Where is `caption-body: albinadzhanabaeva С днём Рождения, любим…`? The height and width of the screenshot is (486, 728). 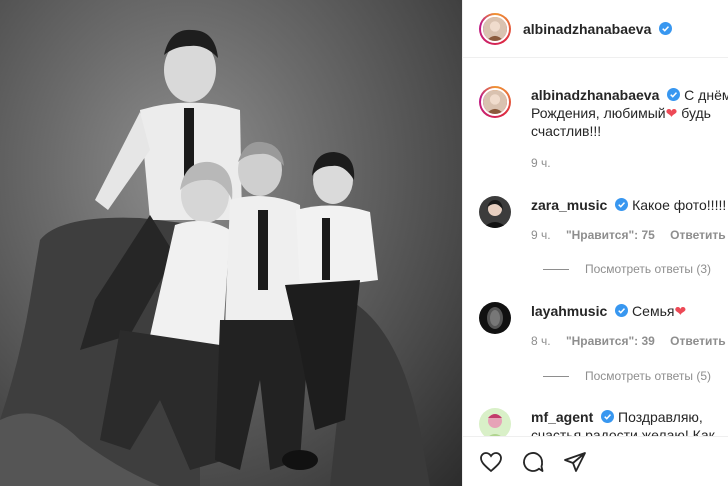
caption-body: albinadzhanabaeva С днём Рождения, любим… is located at coordinates (629, 113).